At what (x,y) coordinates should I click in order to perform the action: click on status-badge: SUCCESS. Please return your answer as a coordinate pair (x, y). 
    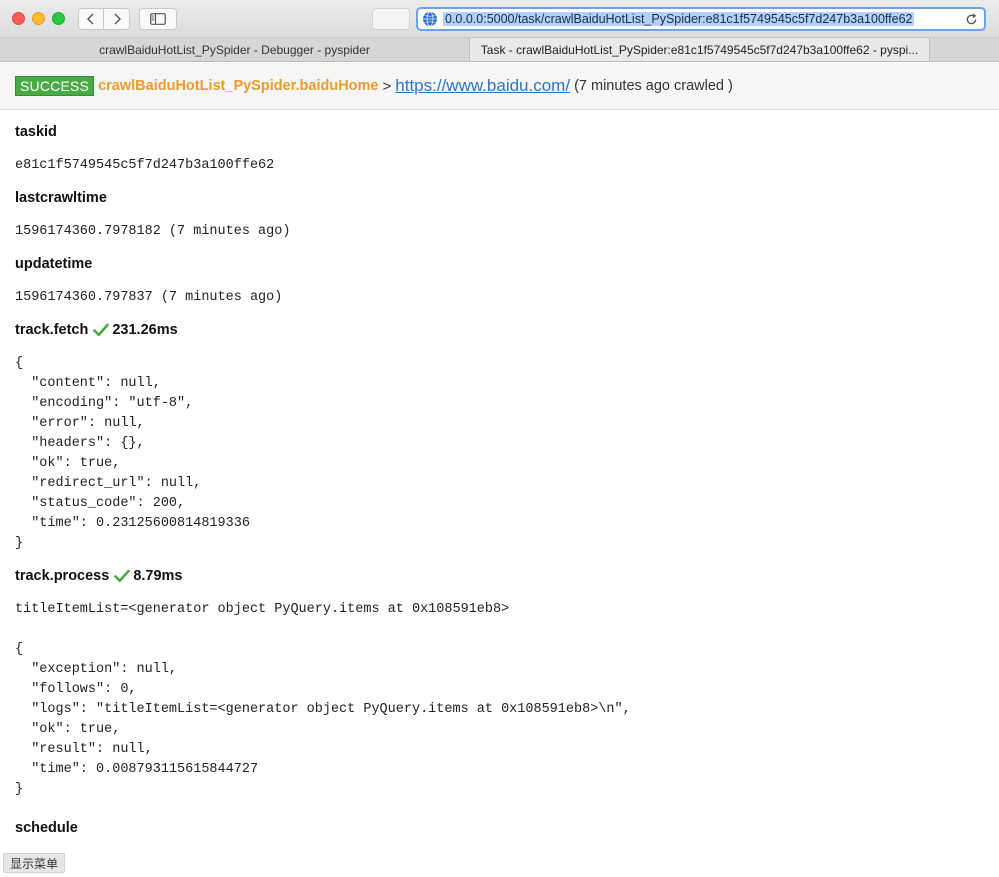
    Looking at the image, I should click on (55, 86).